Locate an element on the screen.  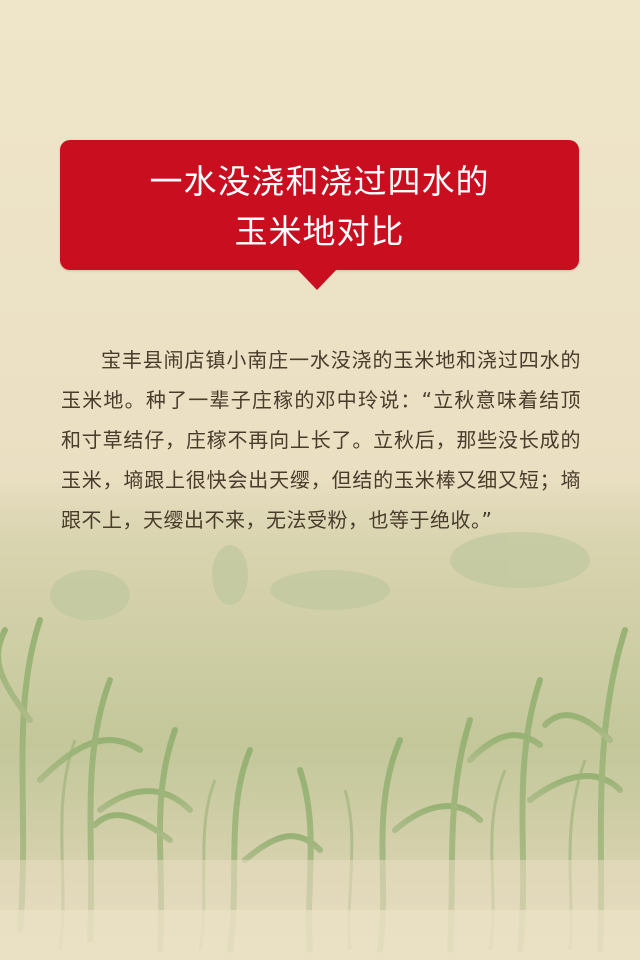
title-banner-pointer is located at coordinates (317, 279).